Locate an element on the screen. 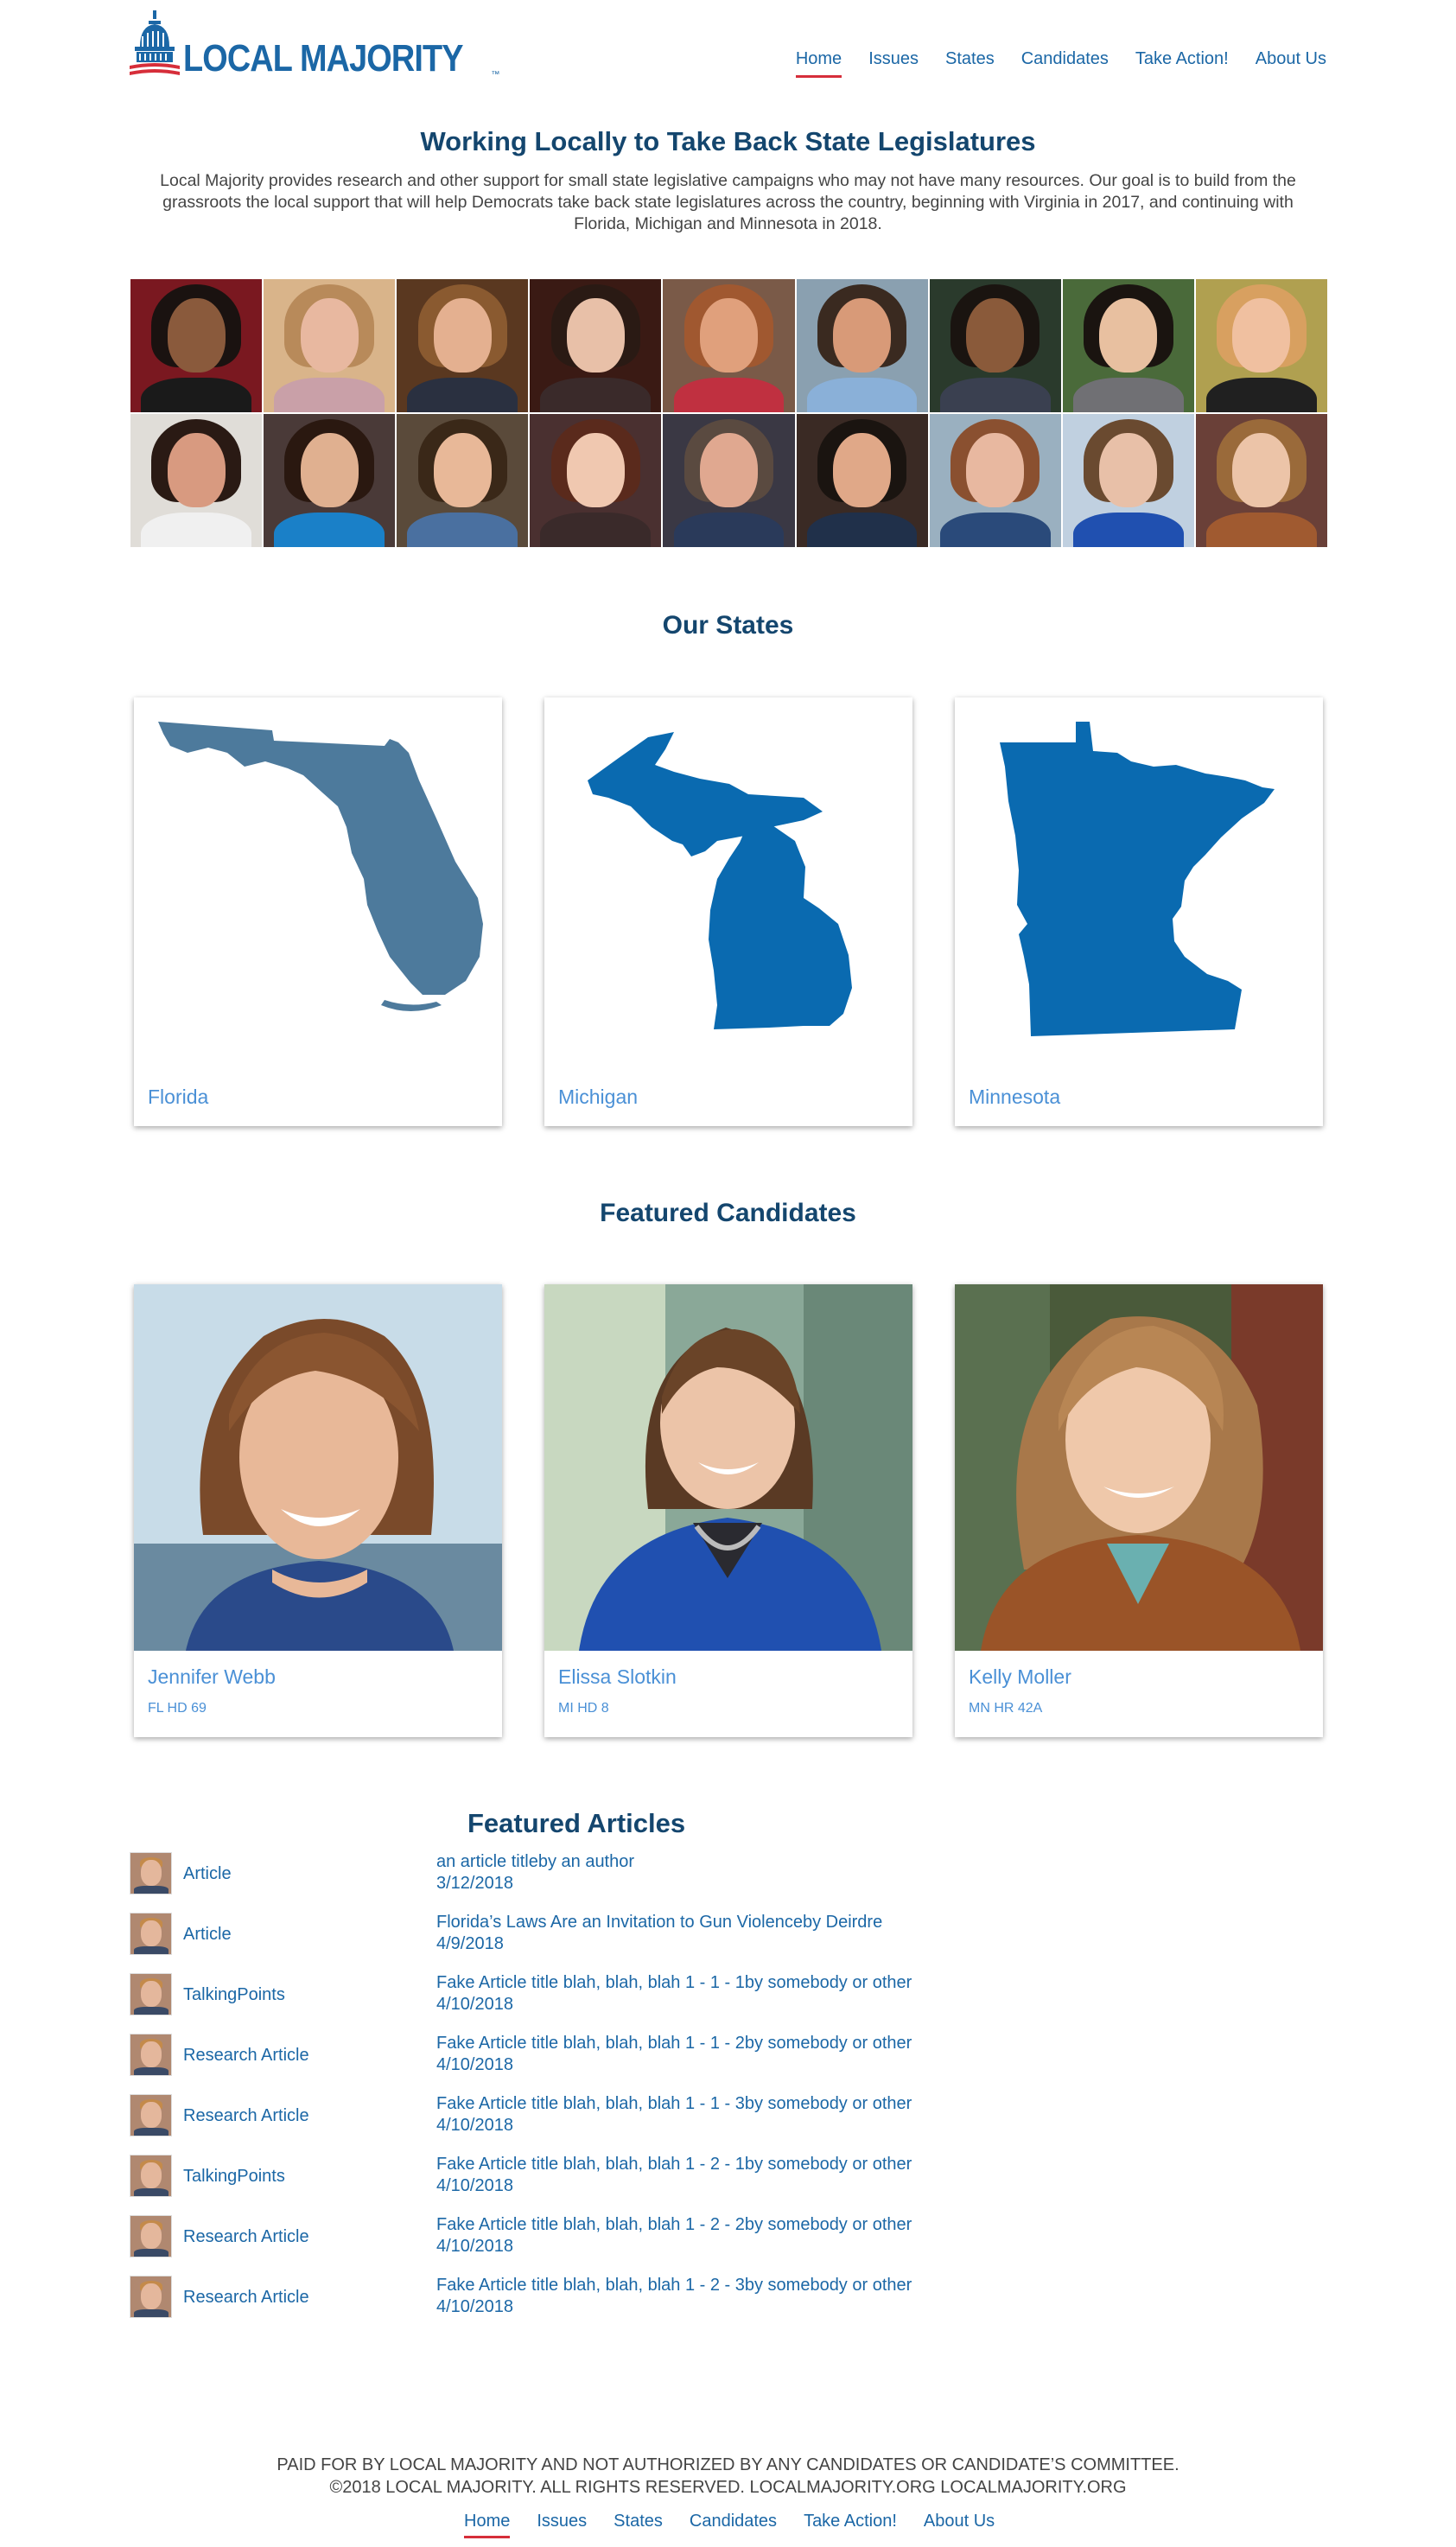  nav-states: States is located at coordinates (970, 59).